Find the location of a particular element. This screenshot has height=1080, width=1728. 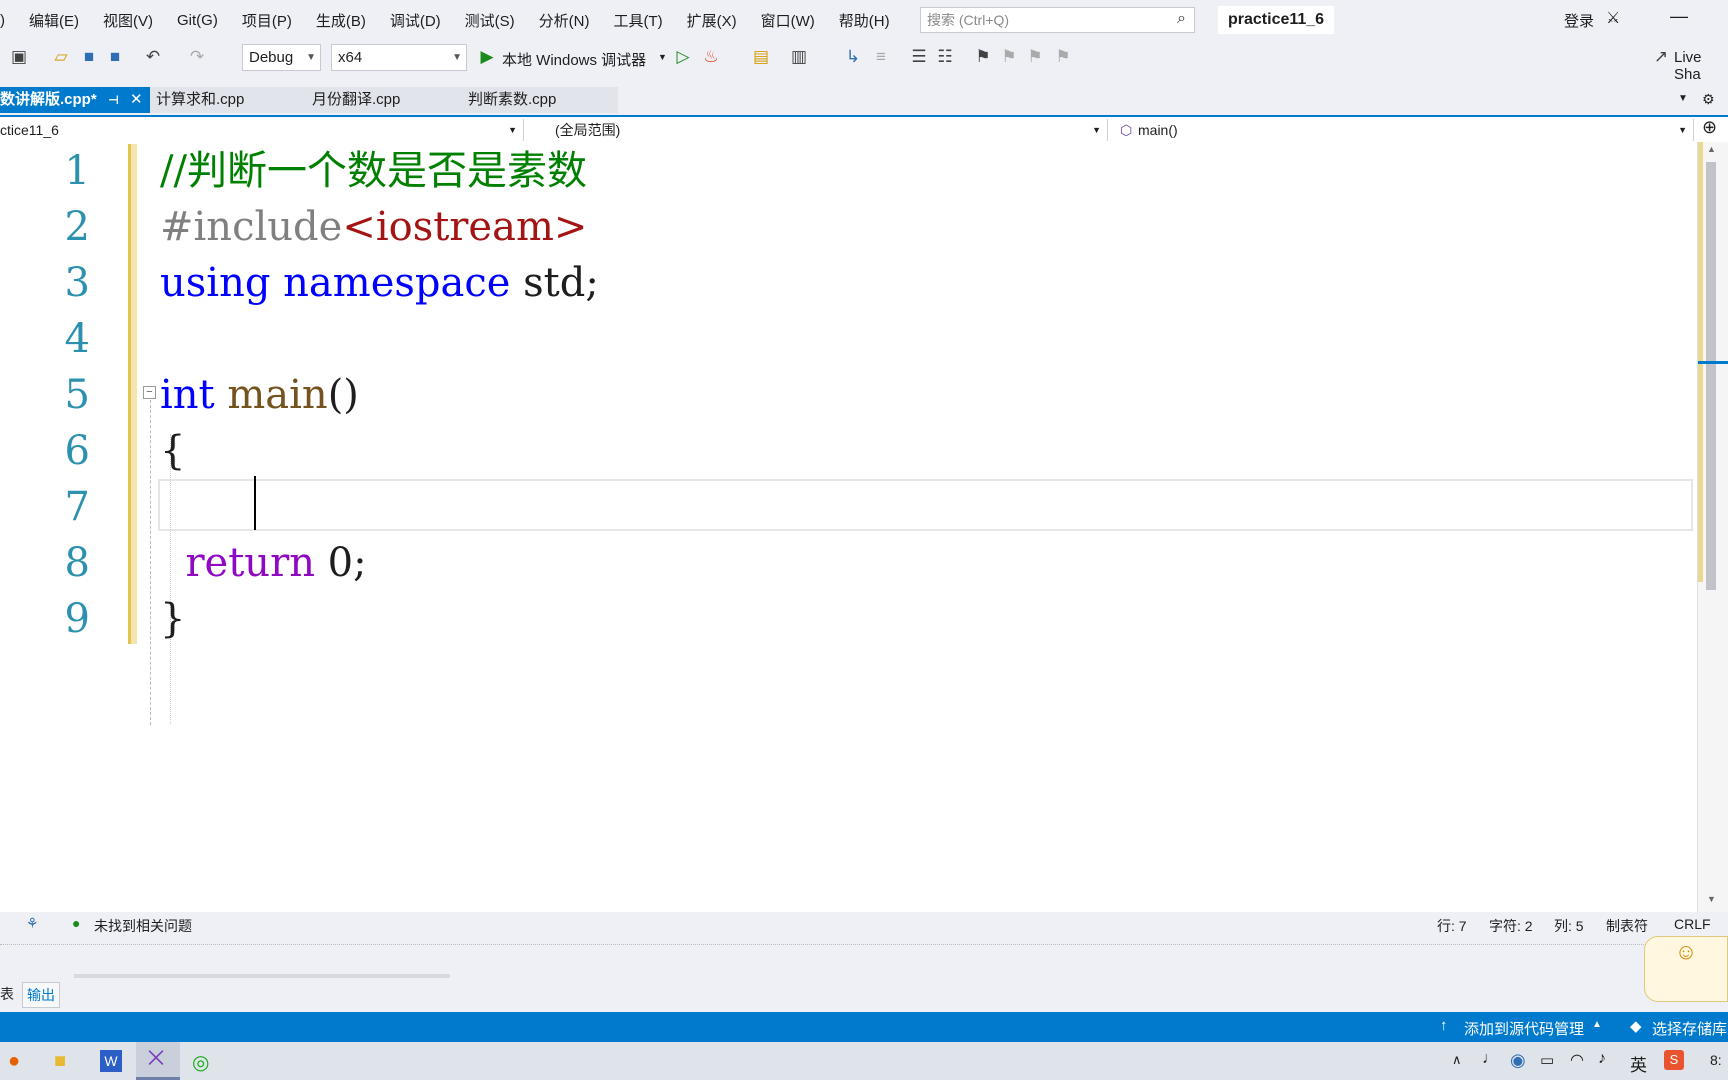

code-directive: #include is located at coordinates (251, 227).